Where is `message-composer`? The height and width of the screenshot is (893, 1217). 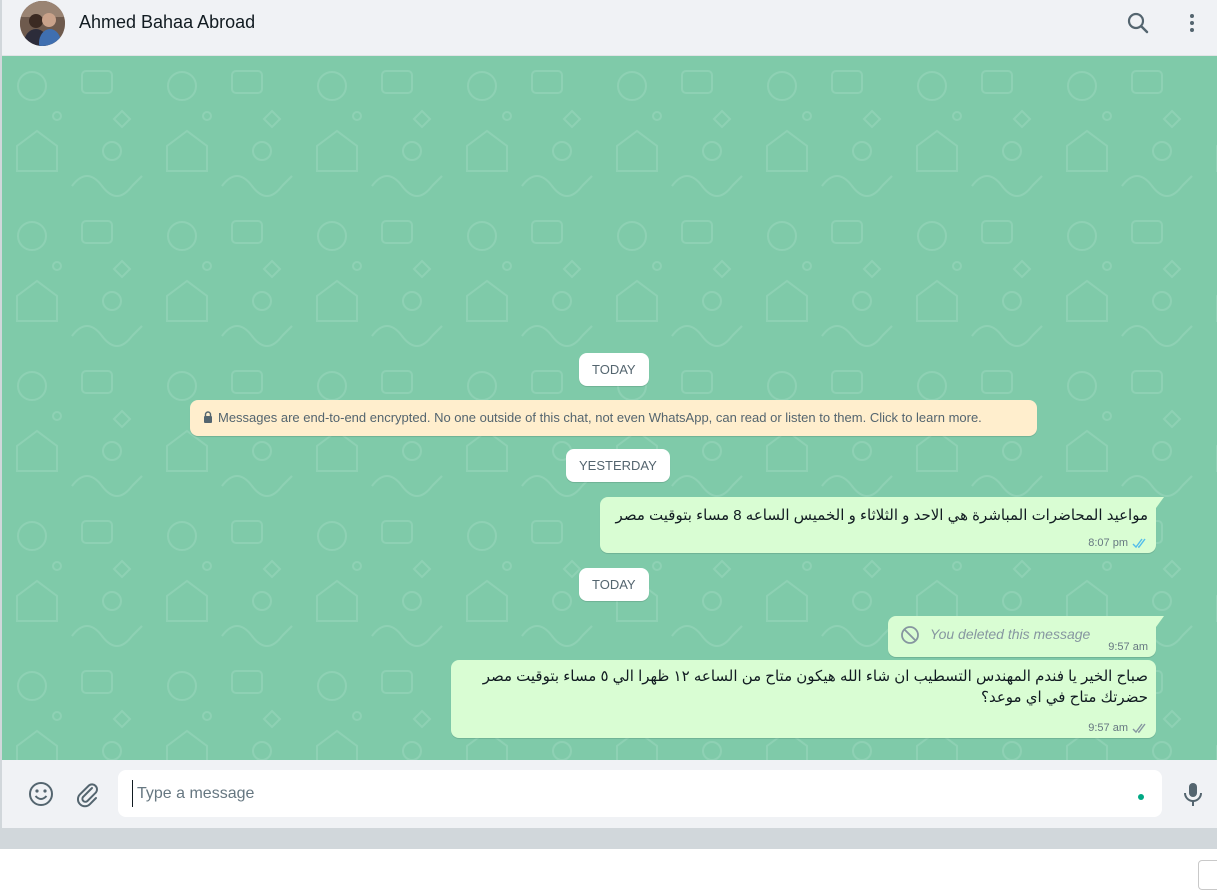 message-composer is located at coordinates (609, 794).